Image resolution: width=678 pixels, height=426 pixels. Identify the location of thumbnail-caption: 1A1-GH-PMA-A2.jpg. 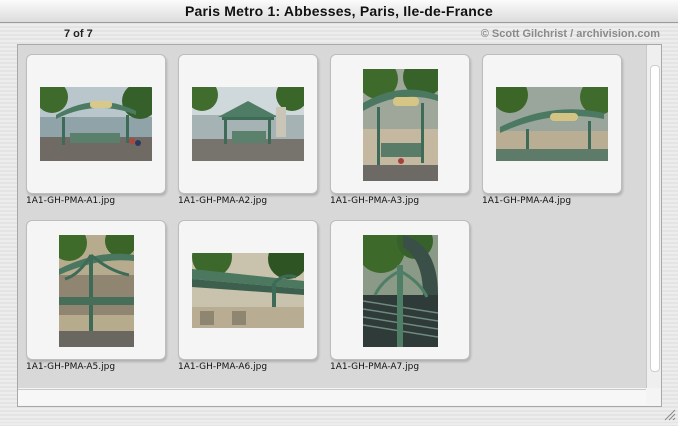
(223, 201).